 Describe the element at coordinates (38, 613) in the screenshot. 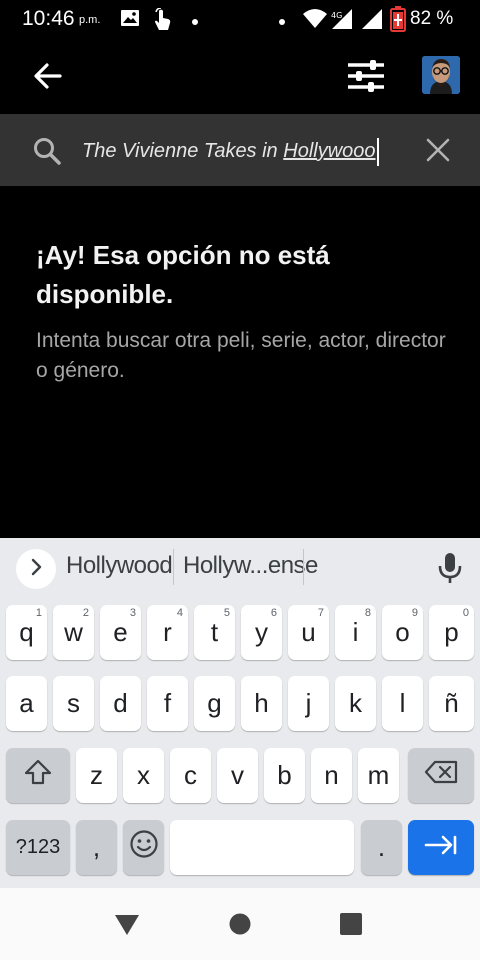

I see `key-hint: 1` at that location.